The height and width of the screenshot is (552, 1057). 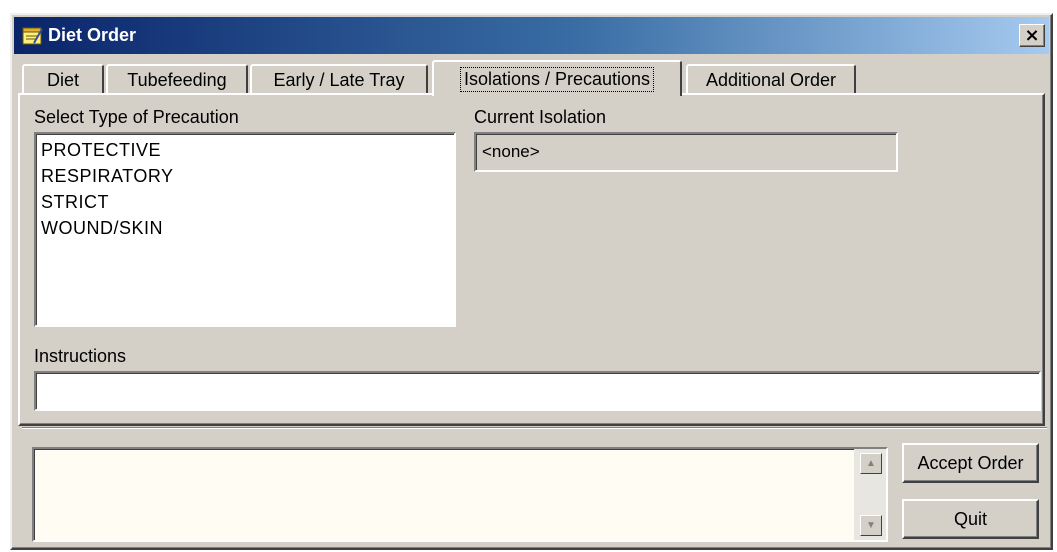 What do you see at coordinates (870, 494) in the screenshot?
I see `memo-scrollbar: ▲ ▼` at bounding box center [870, 494].